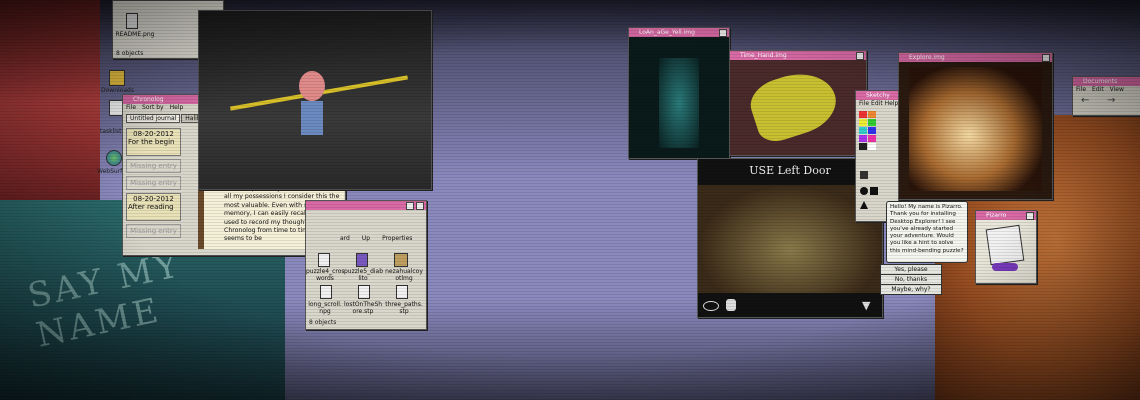 The image size is (1140, 400). Describe the element at coordinates (1106, 90) in the screenshot. I see `menu-bar: File Edit View` at that location.